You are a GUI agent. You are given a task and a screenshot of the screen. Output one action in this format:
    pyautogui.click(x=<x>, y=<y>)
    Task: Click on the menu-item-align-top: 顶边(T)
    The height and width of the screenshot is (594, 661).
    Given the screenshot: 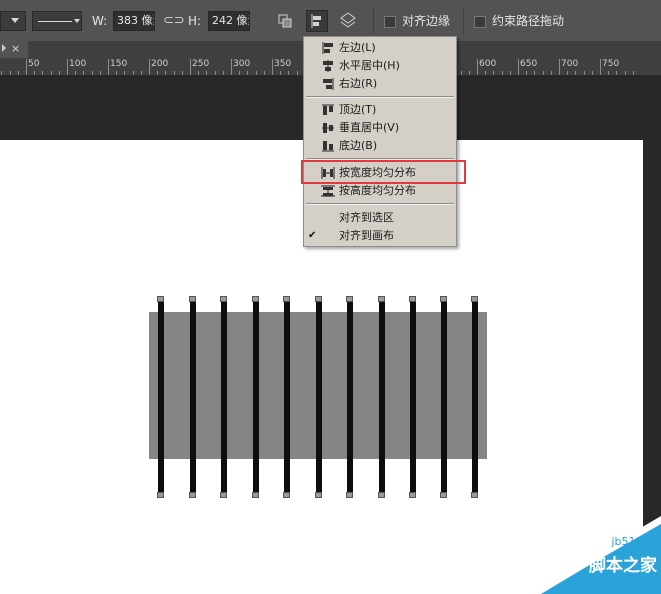 What is the action you would take?
    pyautogui.click(x=380, y=110)
    